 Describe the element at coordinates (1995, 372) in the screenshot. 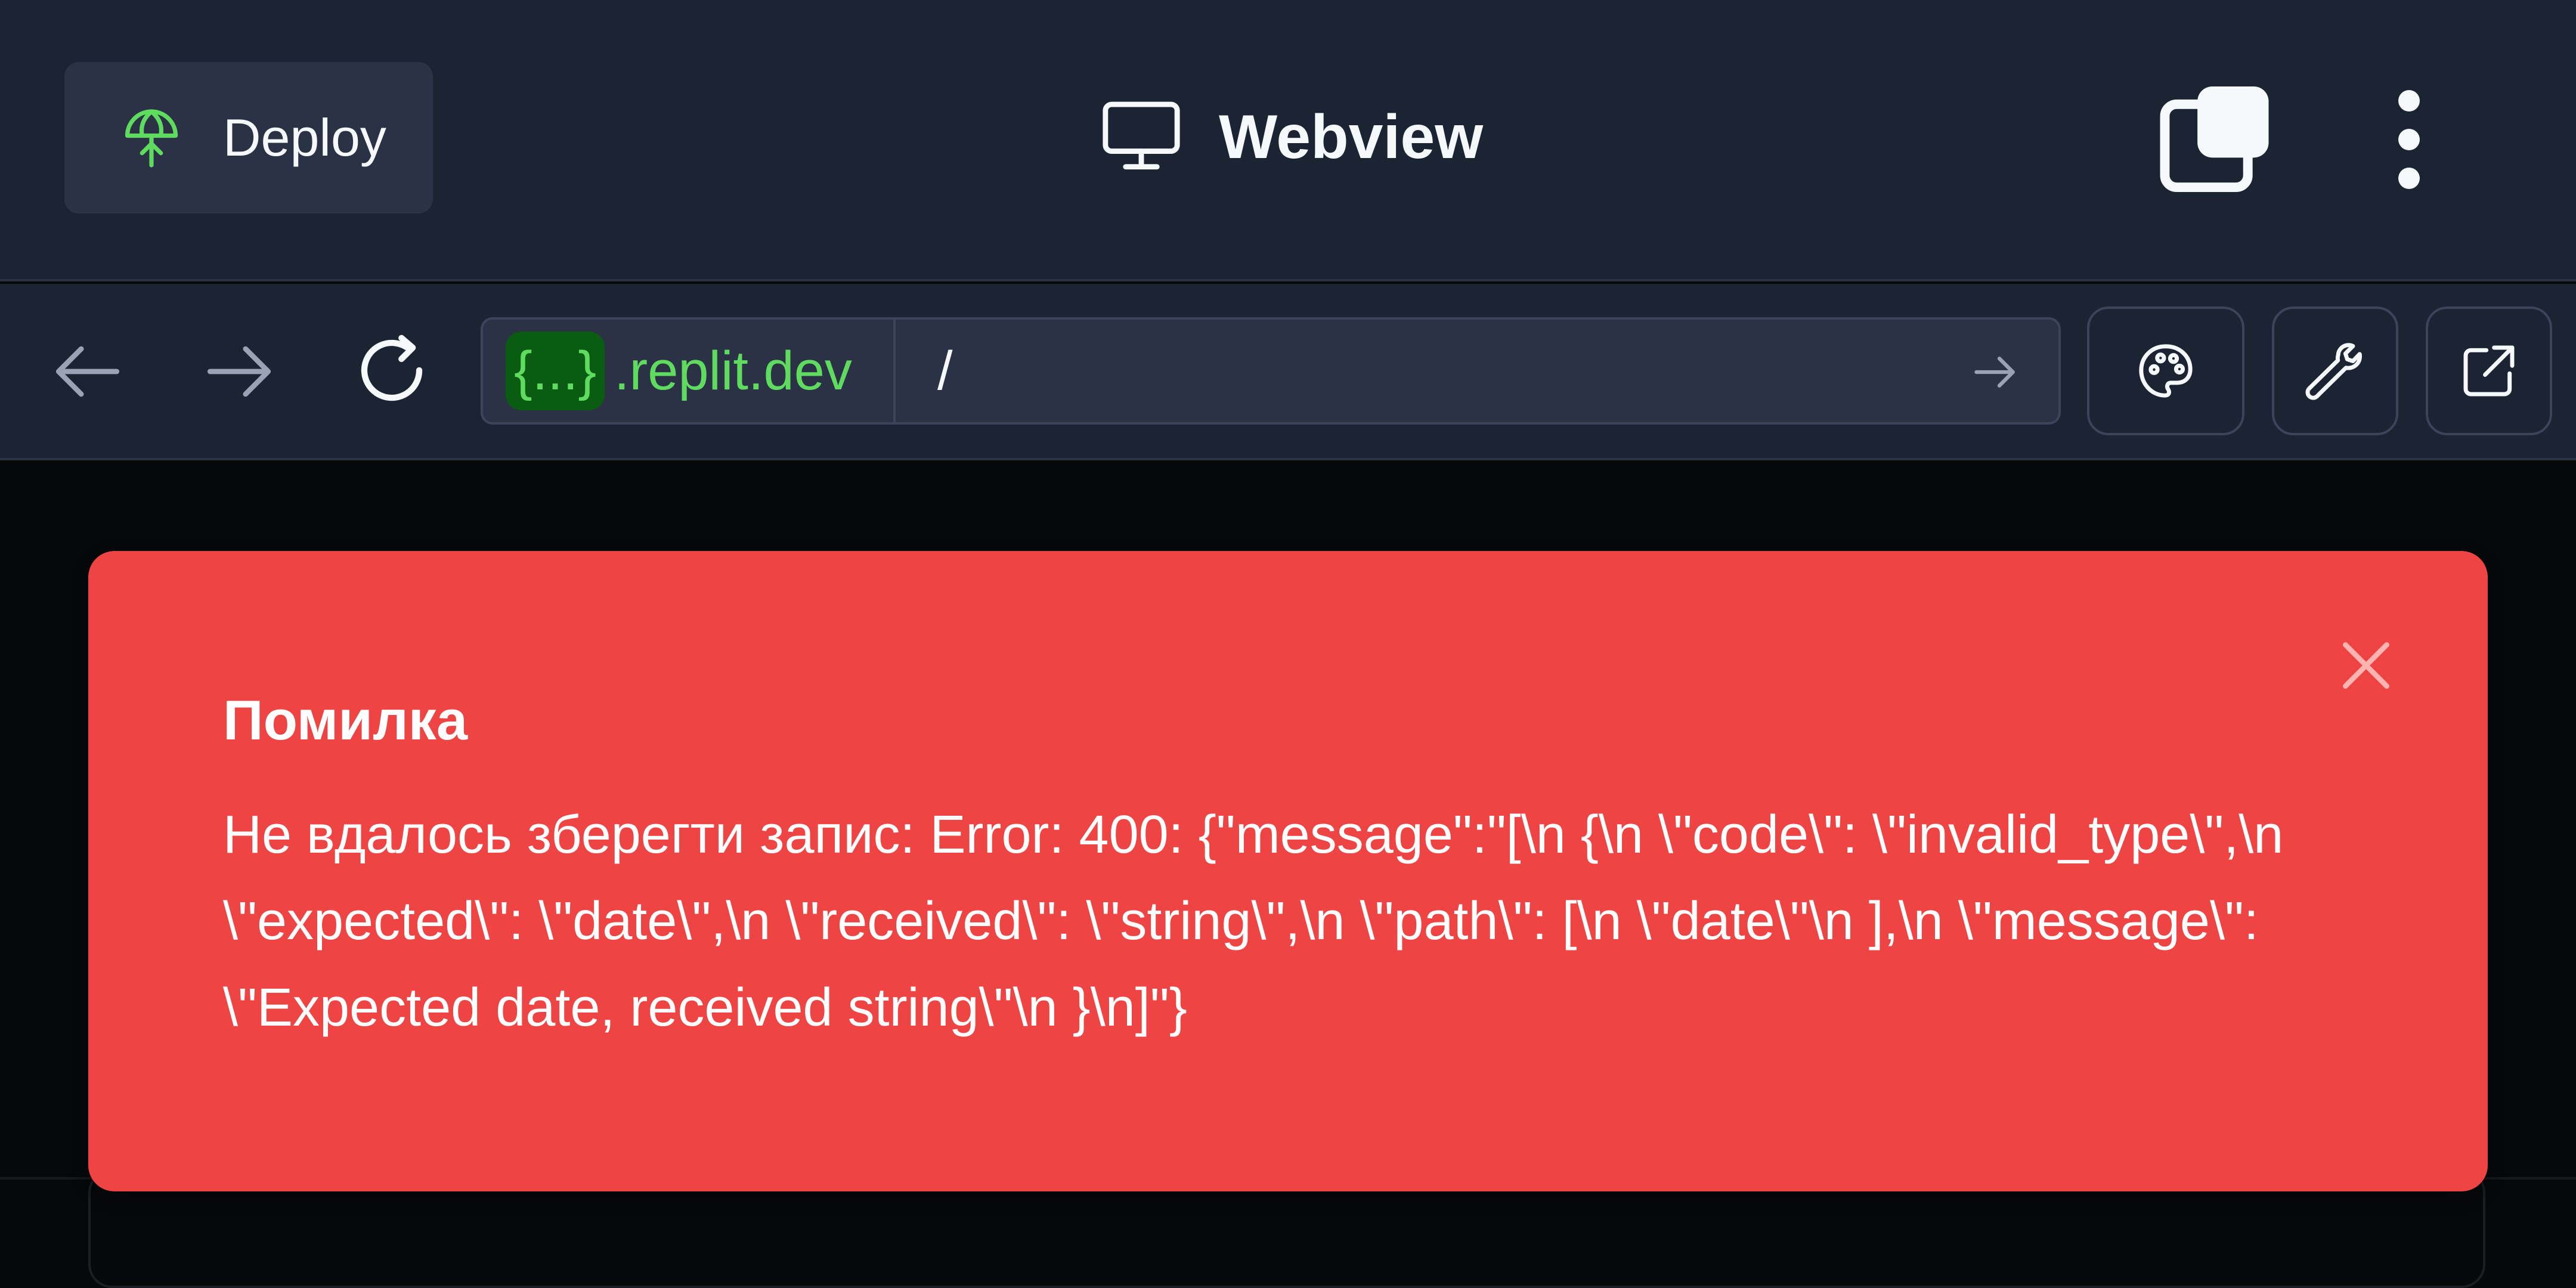

I see `go-arrow-icon` at that location.